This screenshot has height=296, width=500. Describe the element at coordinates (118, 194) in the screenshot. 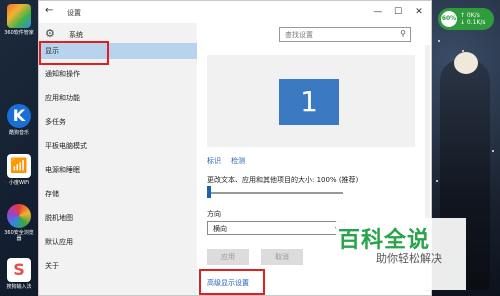

I see `sidebar-item-storage: 存储` at that location.